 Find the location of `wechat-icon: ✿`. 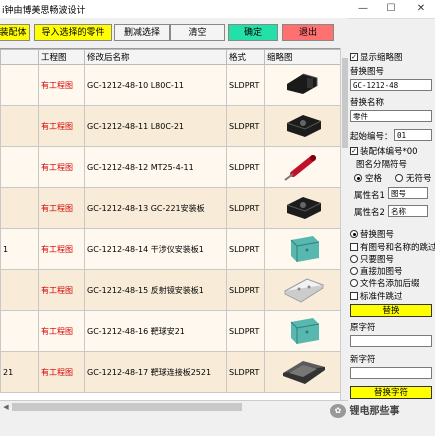

wechat-icon: ✿ is located at coordinates (338, 411).